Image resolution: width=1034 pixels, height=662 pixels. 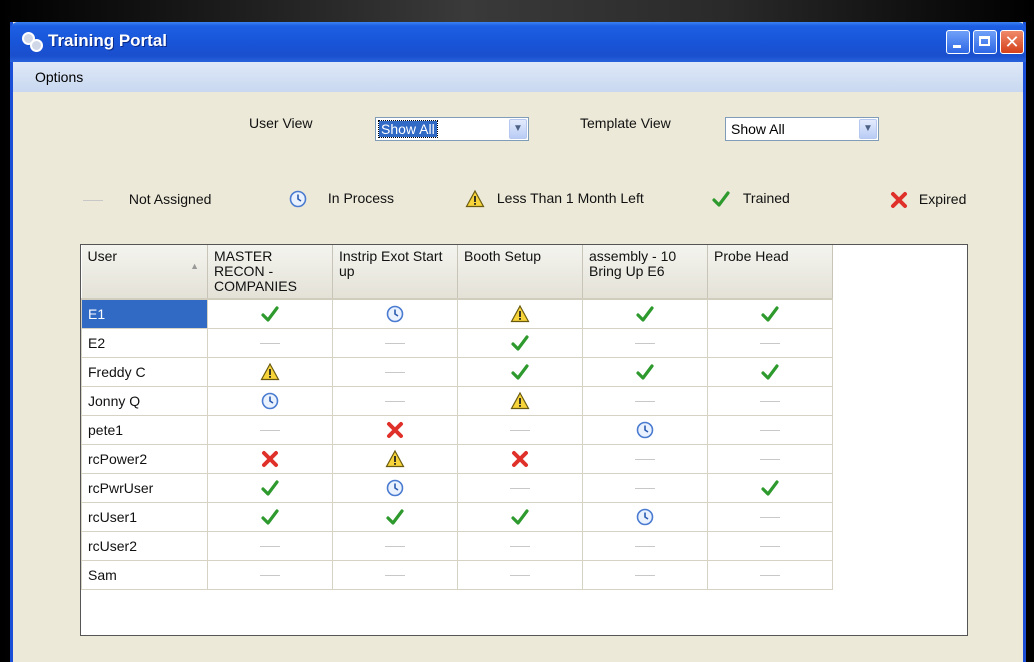 What do you see at coordinates (144, 429) in the screenshot?
I see `user-cell: pete1` at bounding box center [144, 429].